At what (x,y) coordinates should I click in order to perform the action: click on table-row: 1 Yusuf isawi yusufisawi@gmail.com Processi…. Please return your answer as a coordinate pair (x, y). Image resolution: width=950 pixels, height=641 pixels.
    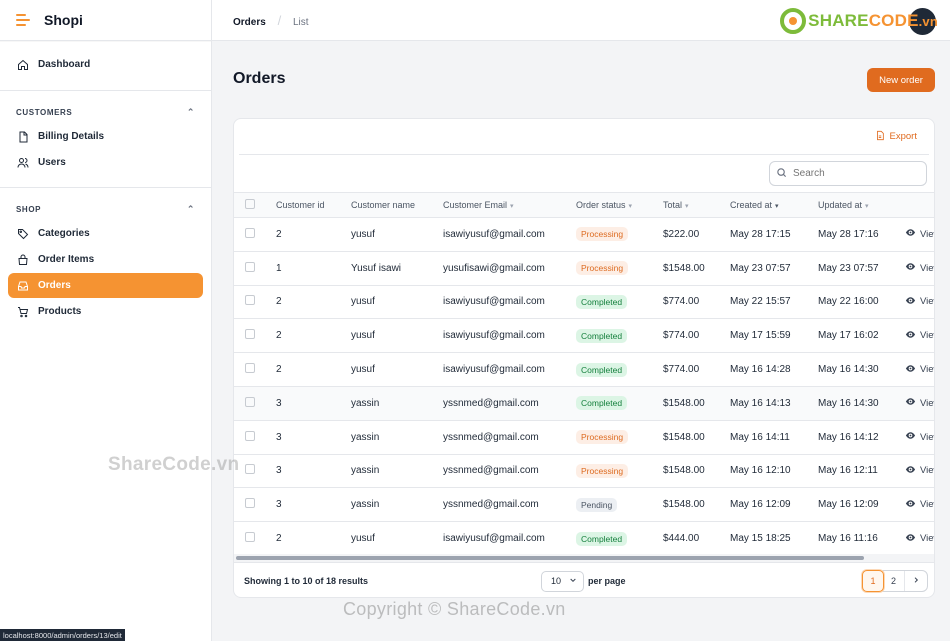
    Looking at the image, I should click on (584, 268).